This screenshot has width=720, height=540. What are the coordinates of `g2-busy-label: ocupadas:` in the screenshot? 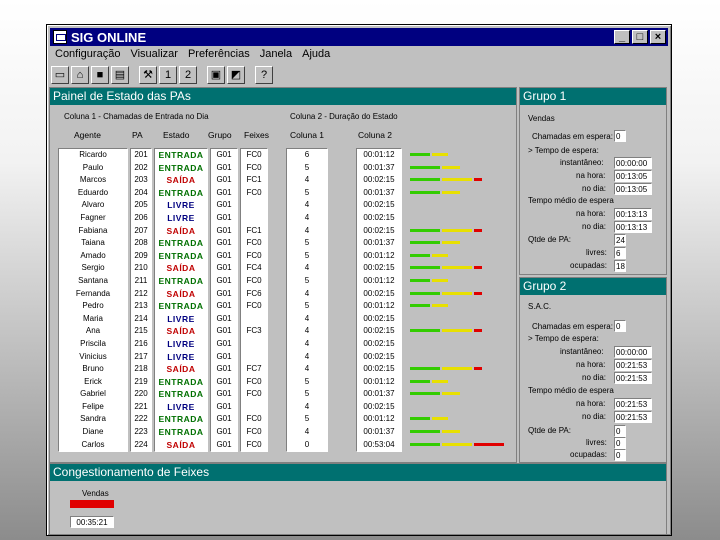 It's located at (588, 454).